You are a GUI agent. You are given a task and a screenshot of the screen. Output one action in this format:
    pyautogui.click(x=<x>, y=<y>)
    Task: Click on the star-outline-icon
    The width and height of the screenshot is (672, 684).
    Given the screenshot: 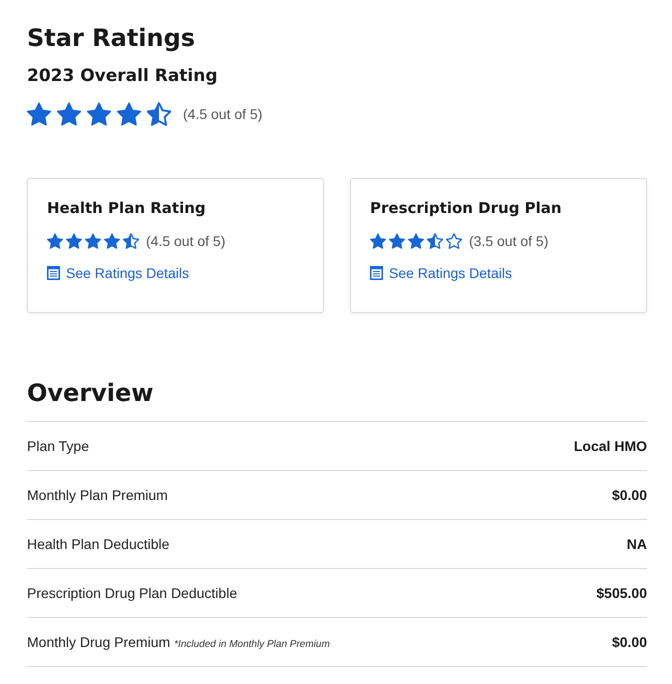 What is the action you would take?
    pyautogui.click(x=454, y=241)
    